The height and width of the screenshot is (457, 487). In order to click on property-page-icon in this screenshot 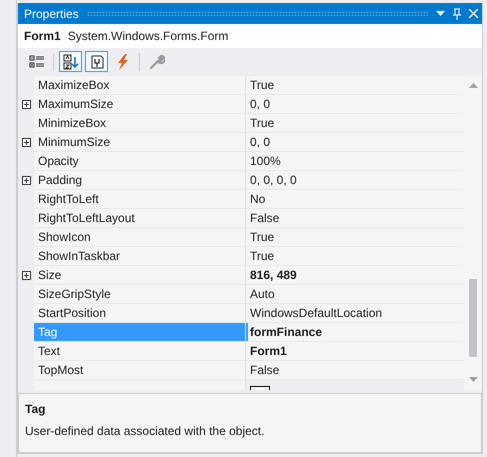, I will do `click(96, 62)`.